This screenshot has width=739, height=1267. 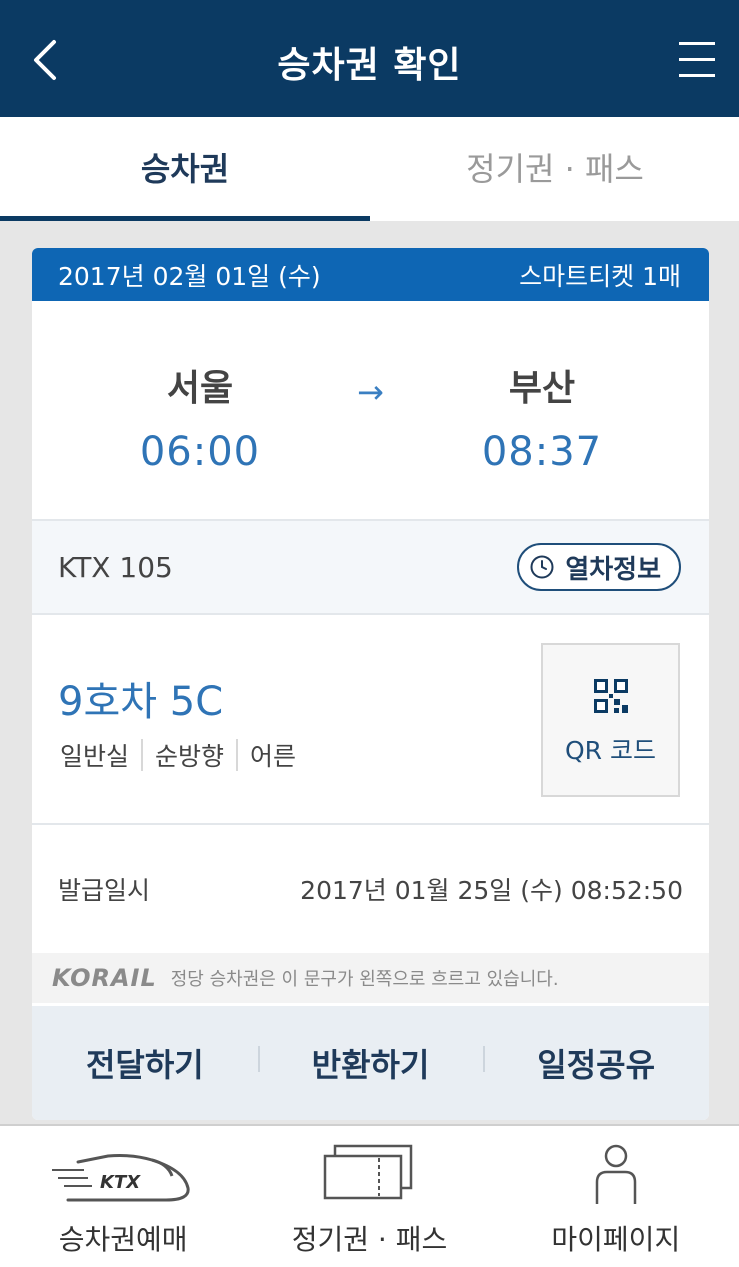 What do you see at coordinates (104, 890) in the screenshot?
I see `issued-label: 발급일시` at bounding box center [104, 890].